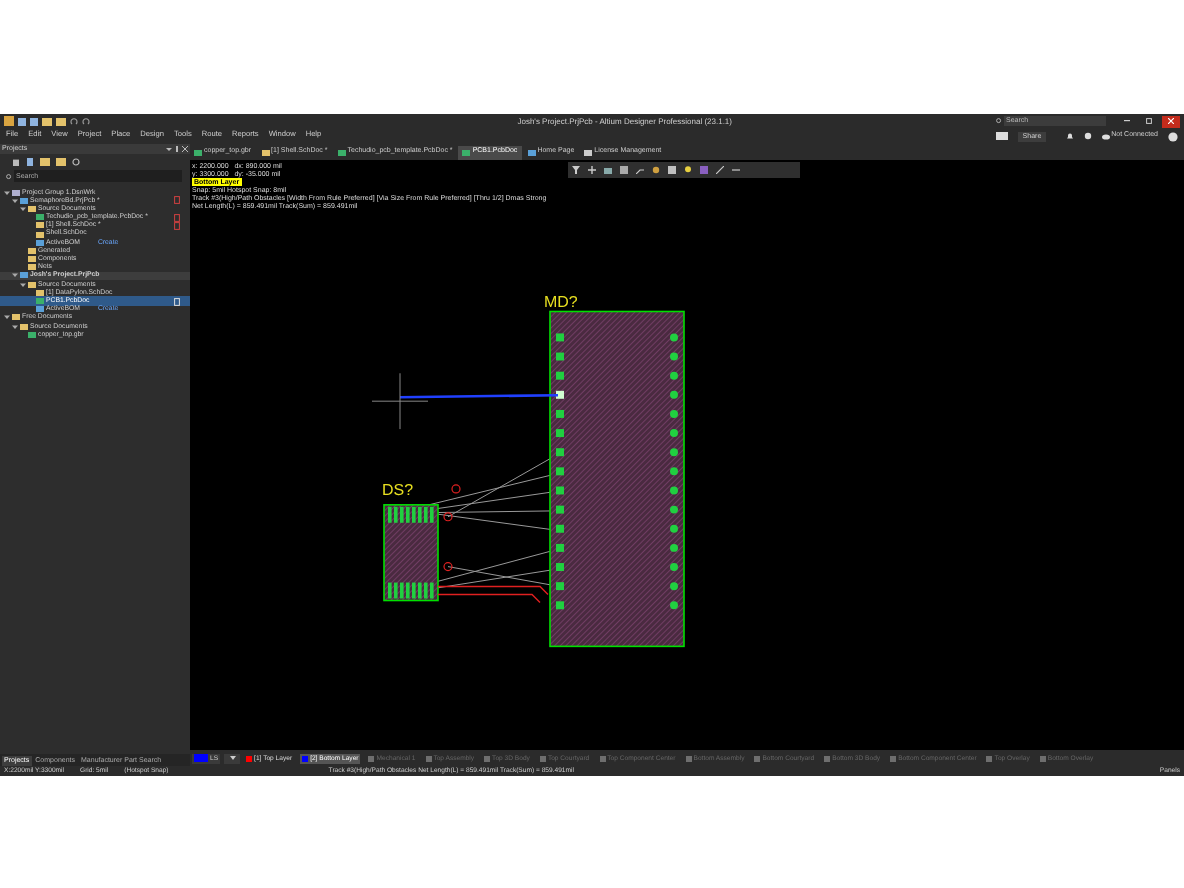 Image resolution: width=1184 pixels, height=888 pixels. Describe the element at coordinates (479, 396) in the screenshot. I see `bottom-layer-track` at that location.